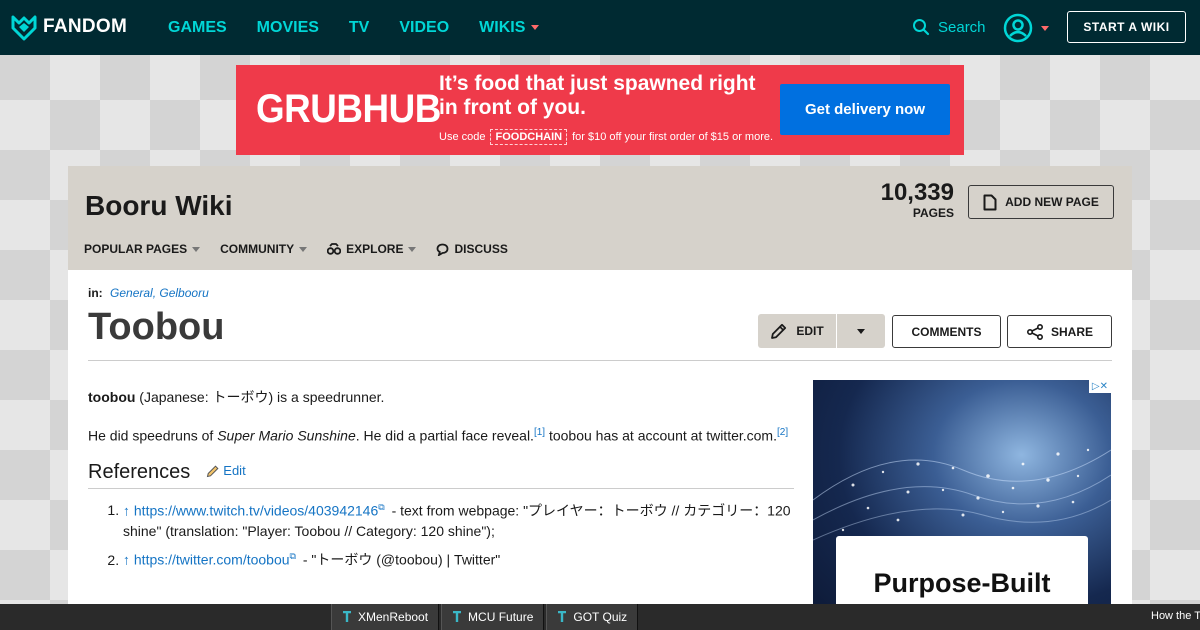 This screenshot has height=630, width=1200. Describe the element at coordinates (95, 293) in the screenshot. I see `categories-in-label: in:` at that location.